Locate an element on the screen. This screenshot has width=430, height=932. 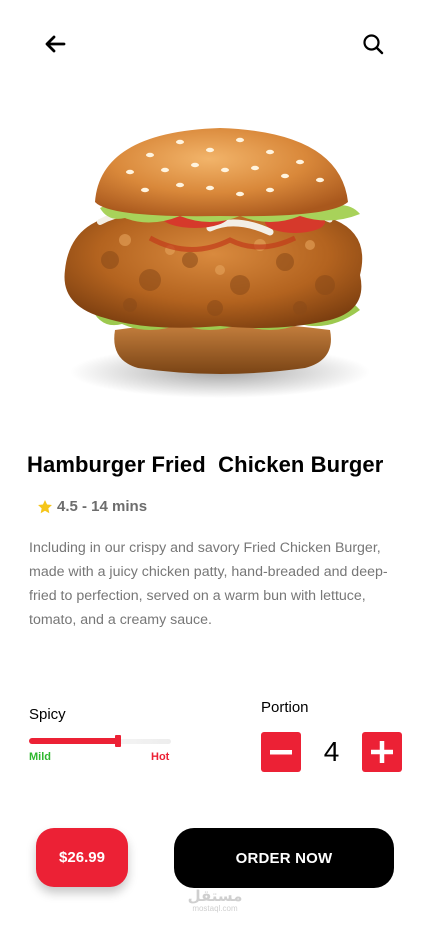
slider-min-label: Mild is located at coordinates (40, 757).